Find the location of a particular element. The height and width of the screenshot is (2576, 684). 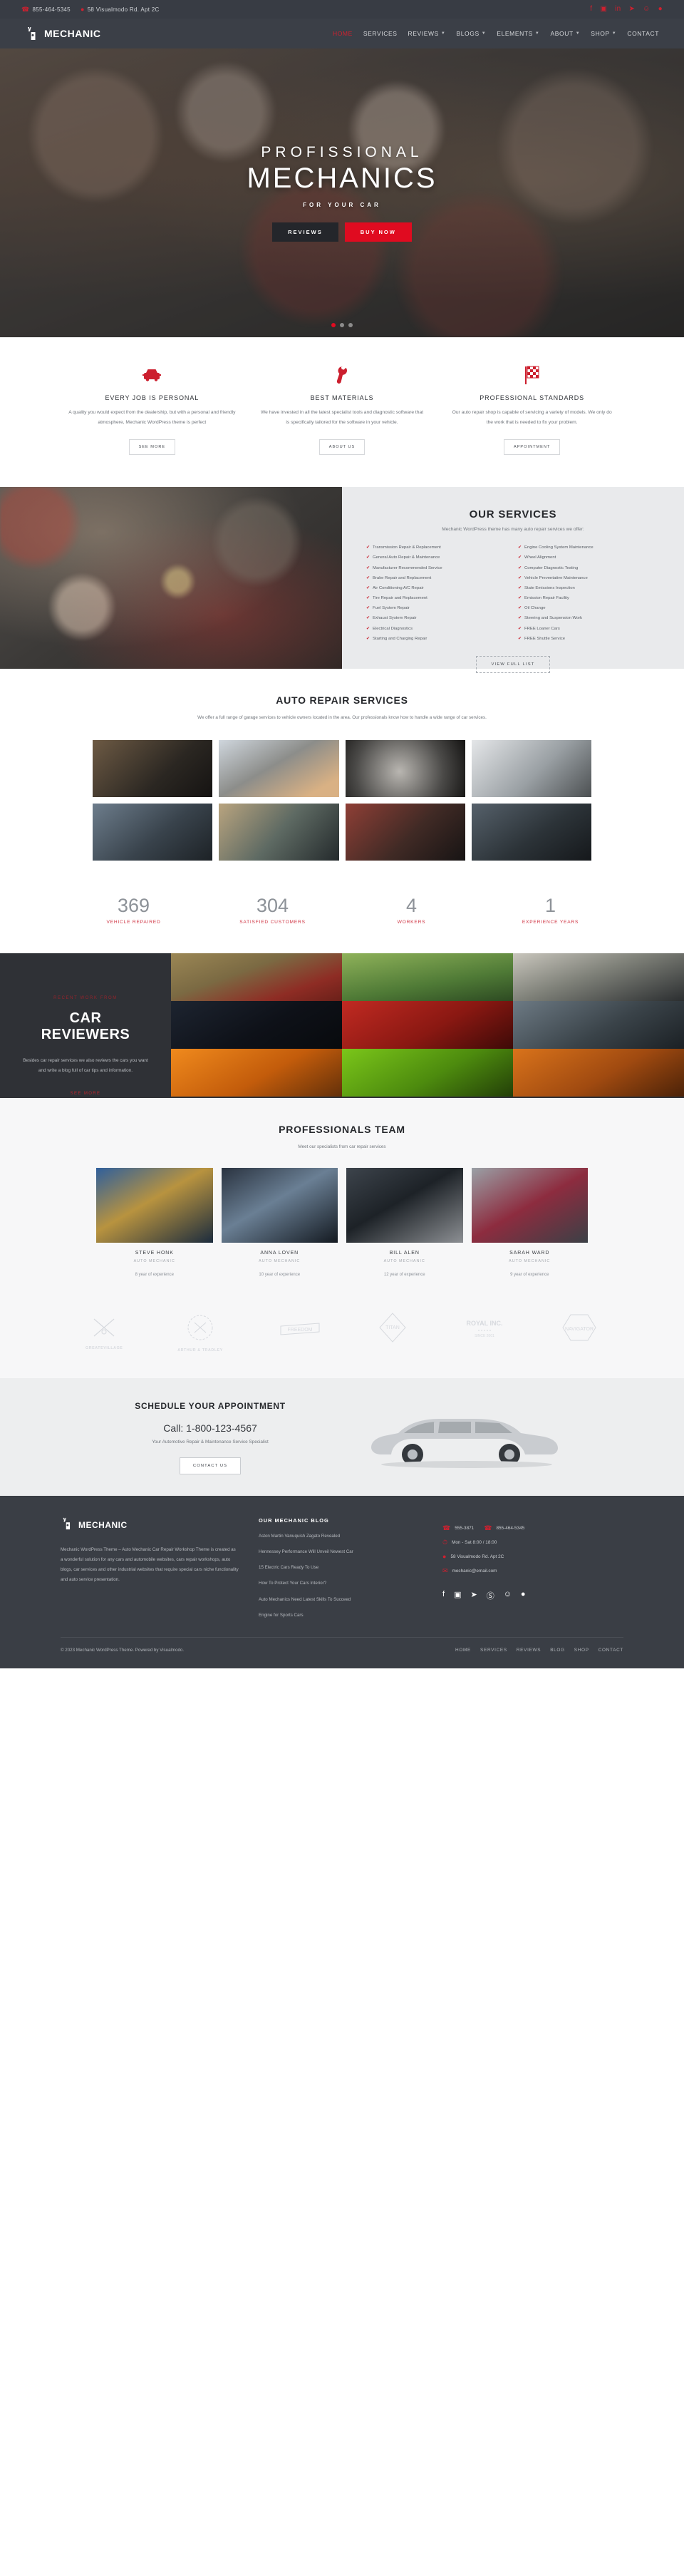

brand-logo-arthur-tradley: ARTHUR & TRADLEY is located at coordinates (200, 1333).